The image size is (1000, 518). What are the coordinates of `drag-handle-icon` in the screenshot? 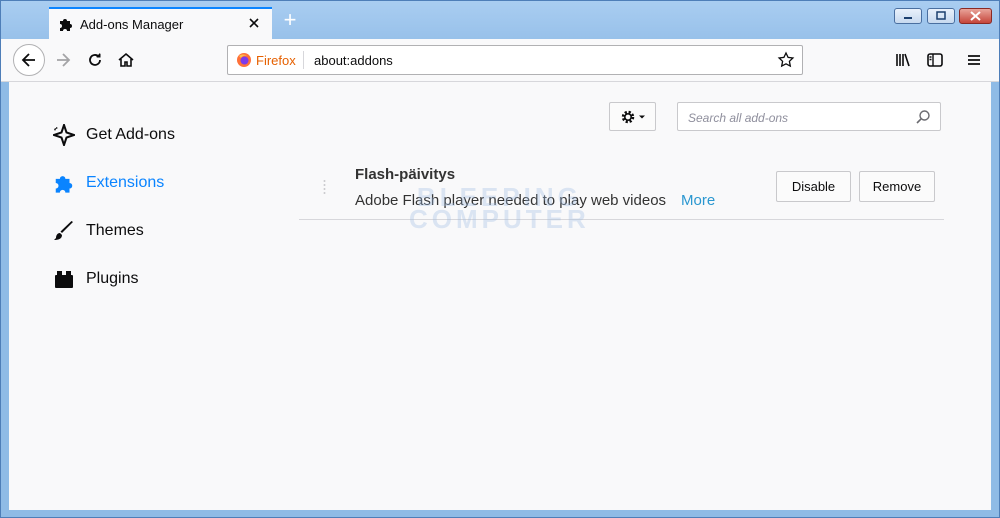 It's located at (324, 187).